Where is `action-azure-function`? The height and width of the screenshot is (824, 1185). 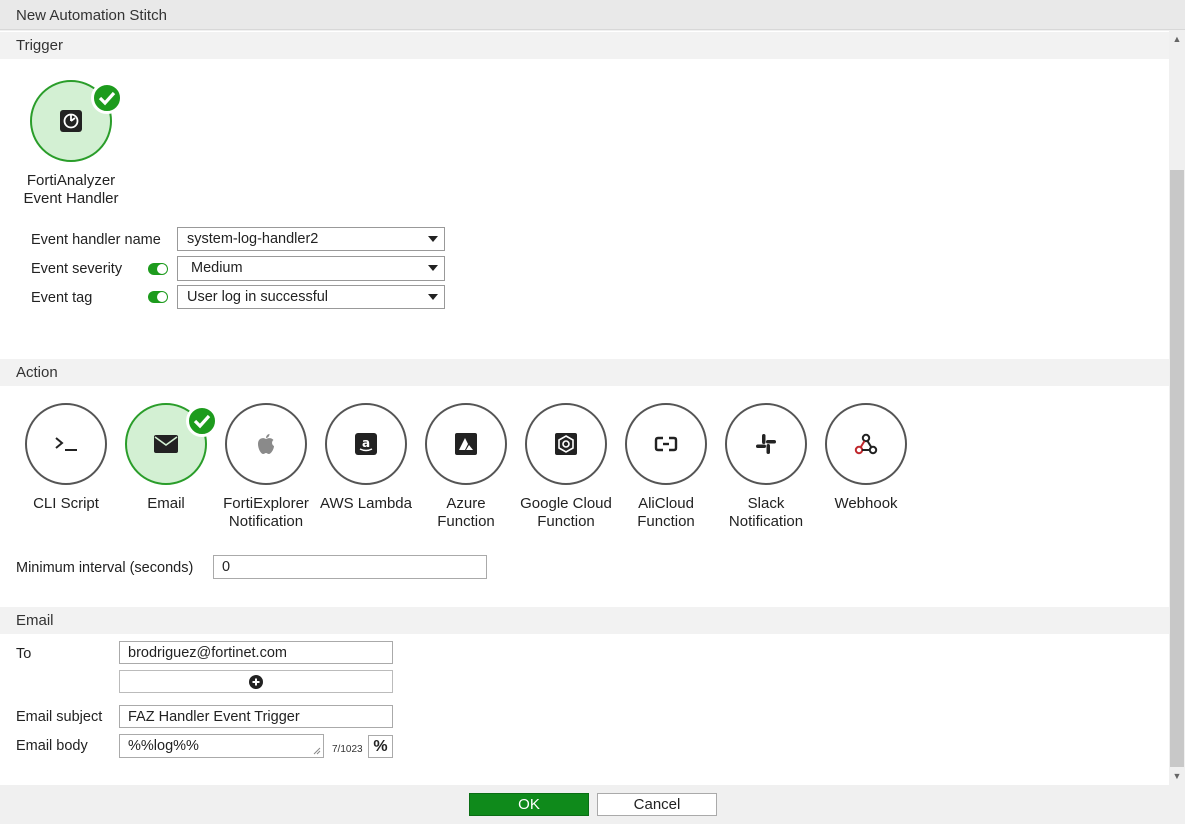 action-azure-function is located at coordinates (466, 444).